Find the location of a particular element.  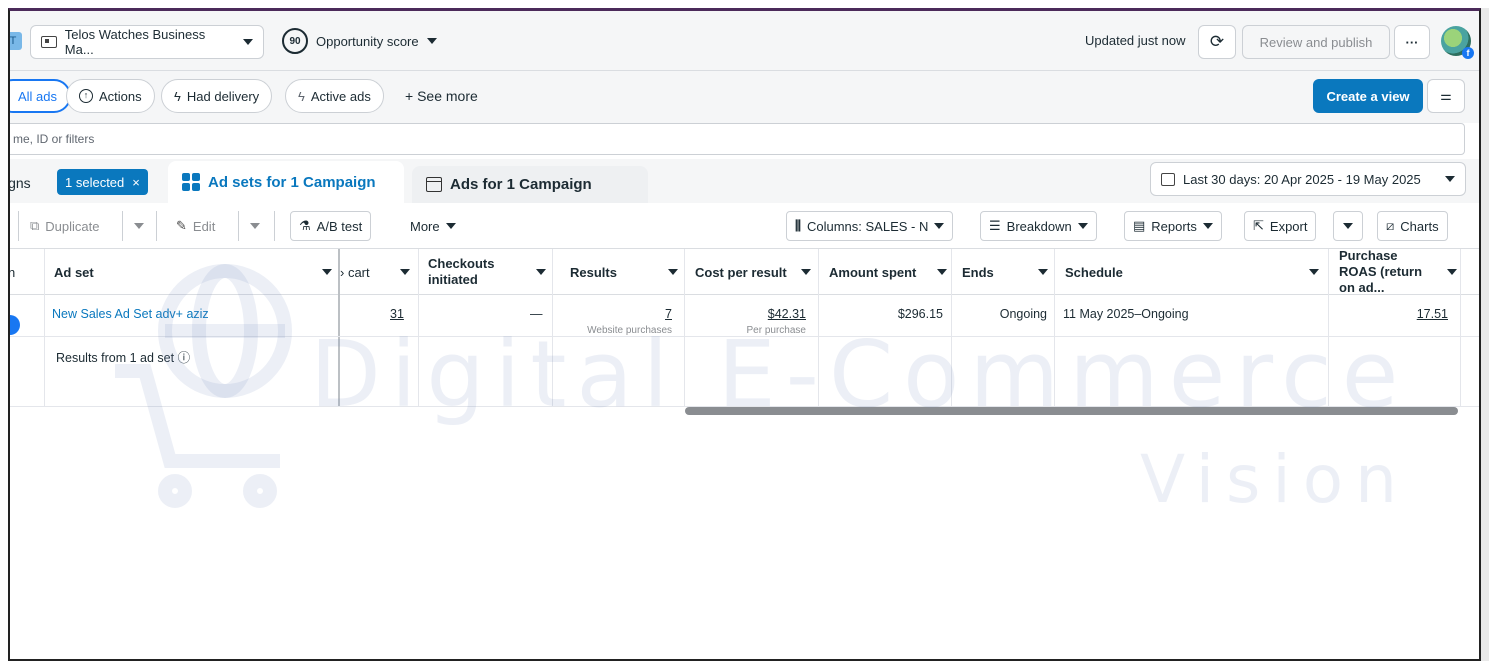

selected-campaigns-chip: 1 selected × is located at coordinates (102, 182).